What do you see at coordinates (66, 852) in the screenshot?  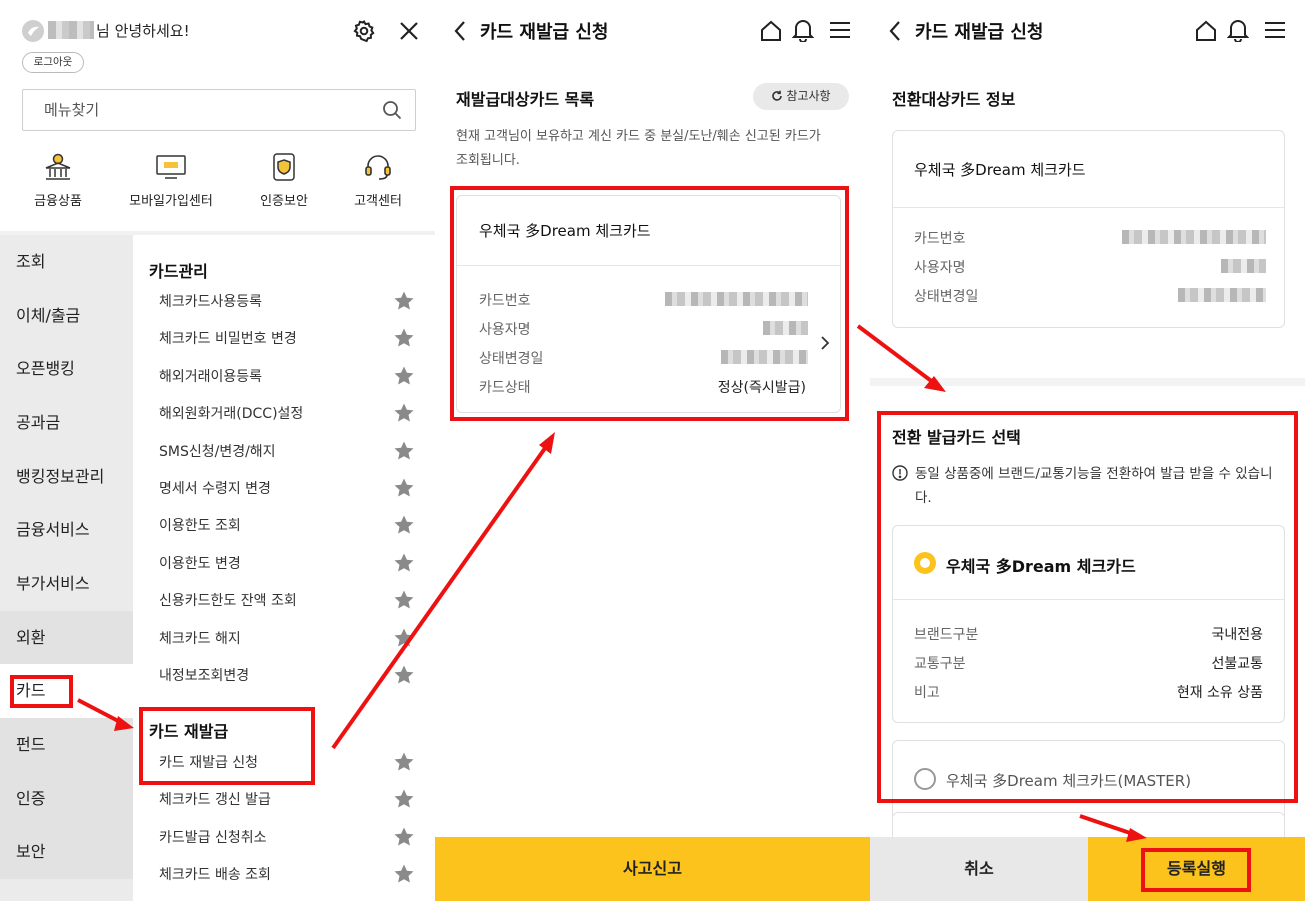 I see `nav-item-security: 보안` at bounding box center [66, 852].